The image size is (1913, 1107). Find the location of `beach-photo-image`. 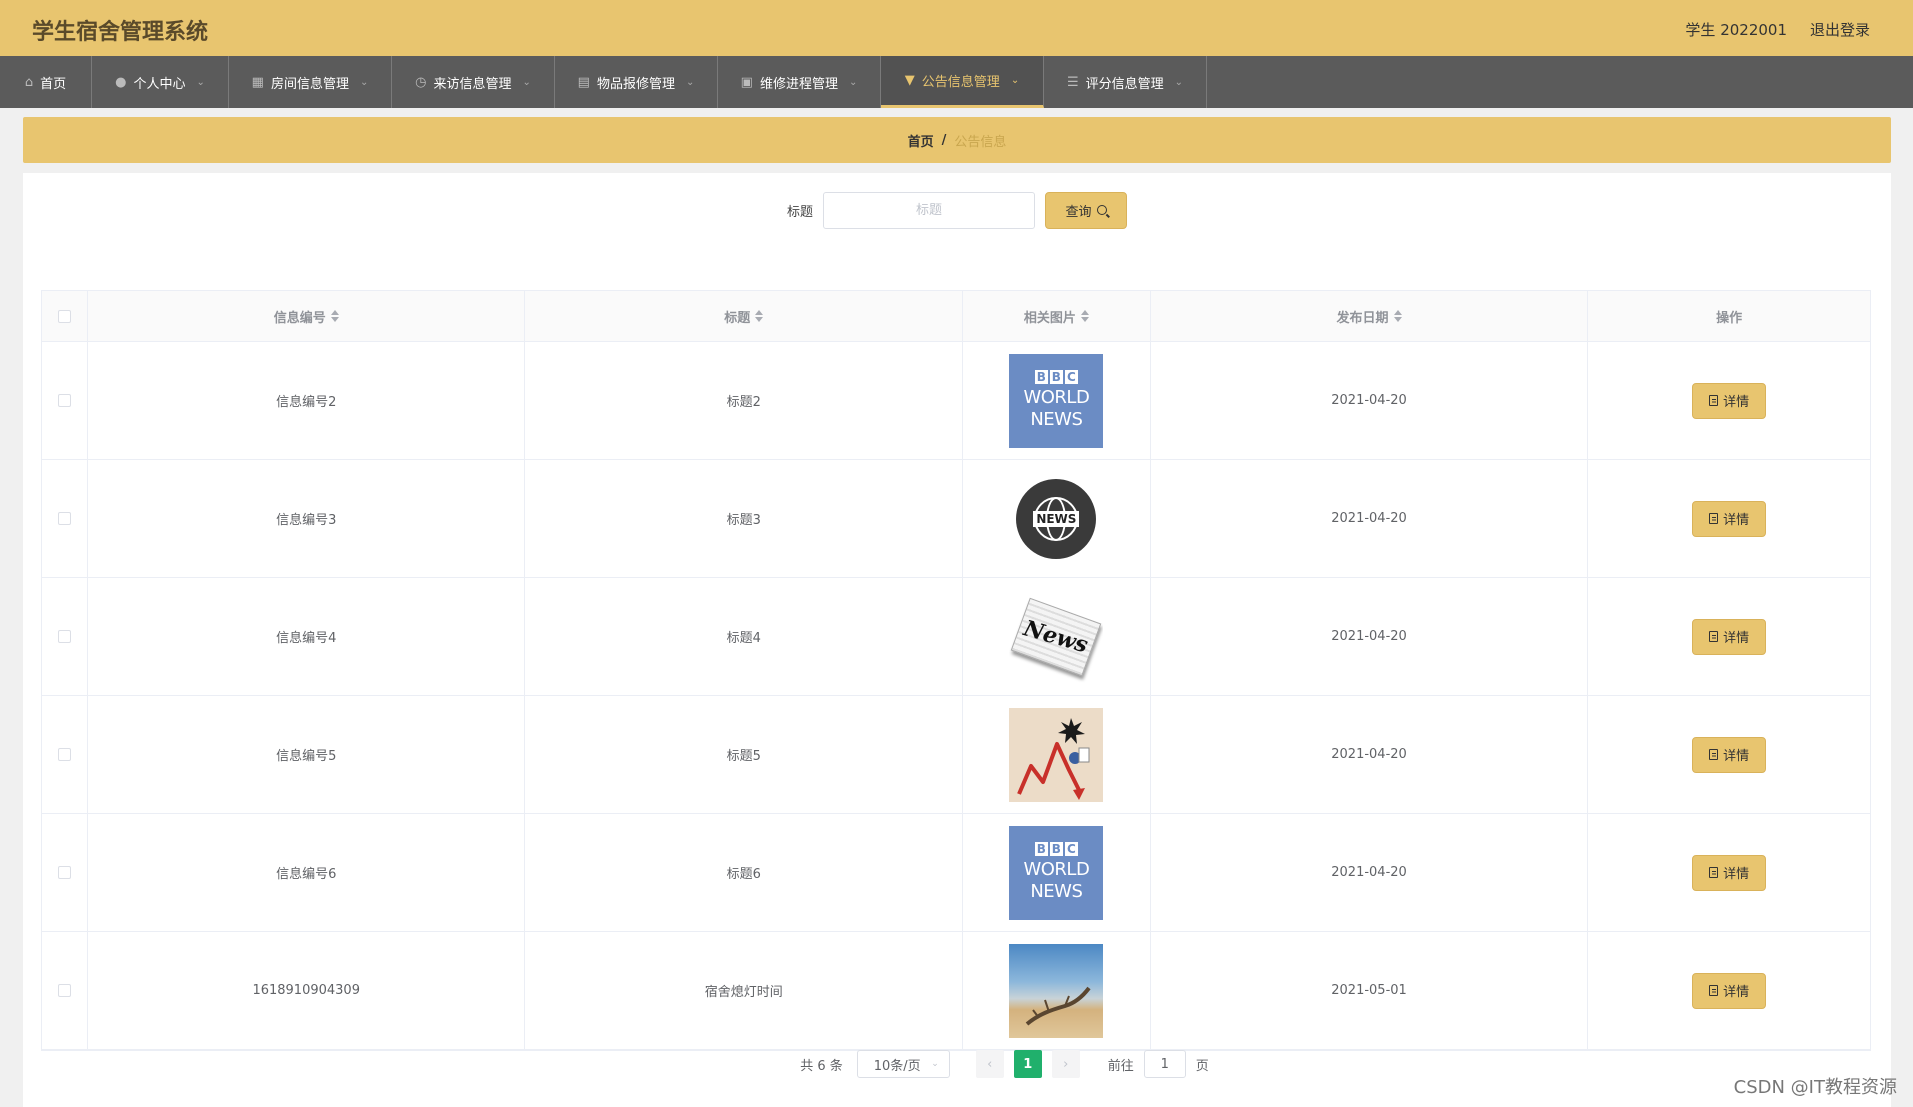

beach-photo-image is located at coordinates (1056, 990).